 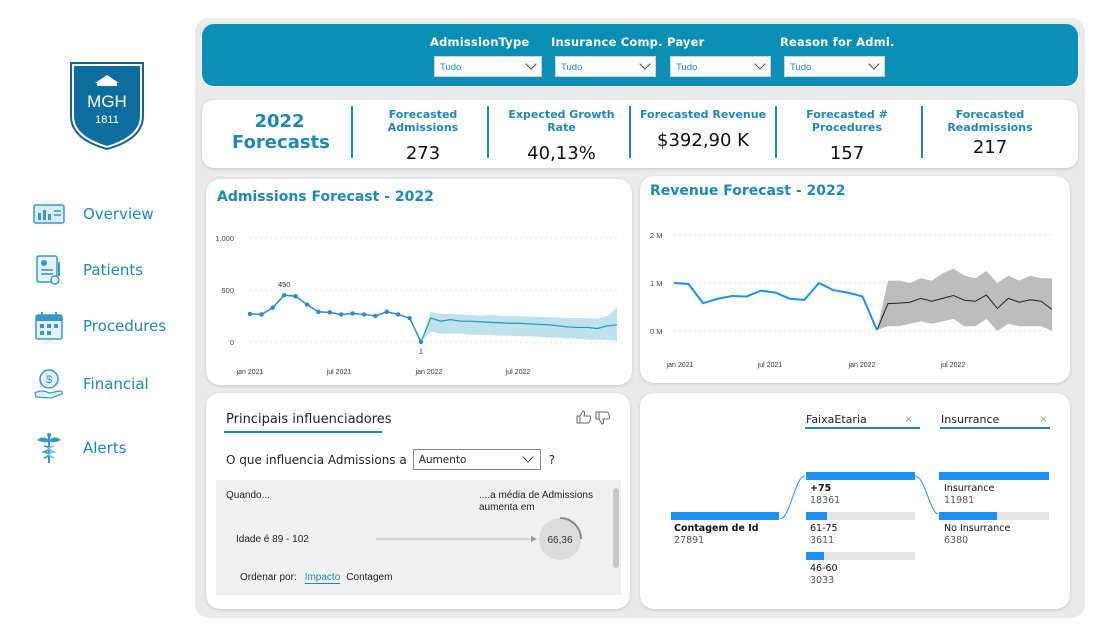 I want to click on sort-impact-option: Impacto, so click(x=322, y=578).